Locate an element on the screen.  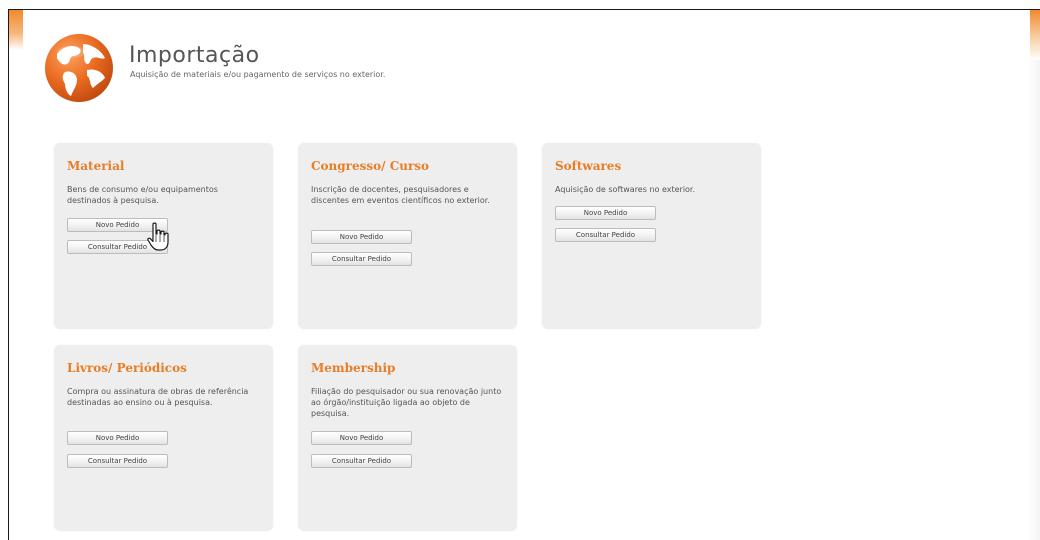
accent-tab-right is located at coordinates (1035, 35).